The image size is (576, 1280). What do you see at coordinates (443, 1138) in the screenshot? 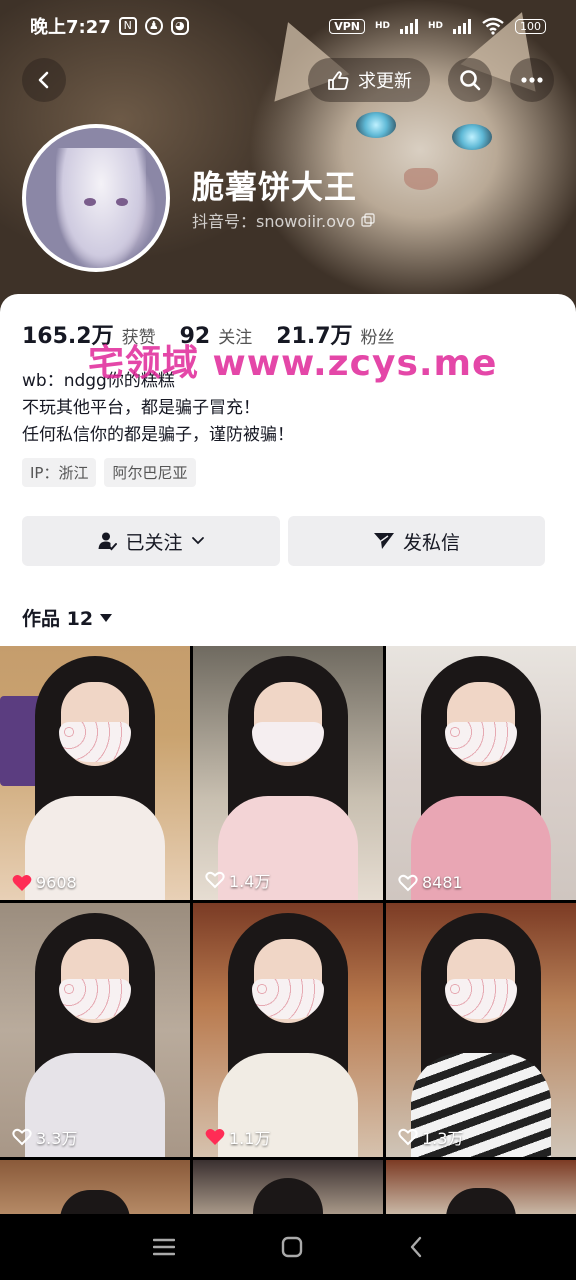
I see `video-likes-count: 1.3万` at bounding box center [443, 1138].